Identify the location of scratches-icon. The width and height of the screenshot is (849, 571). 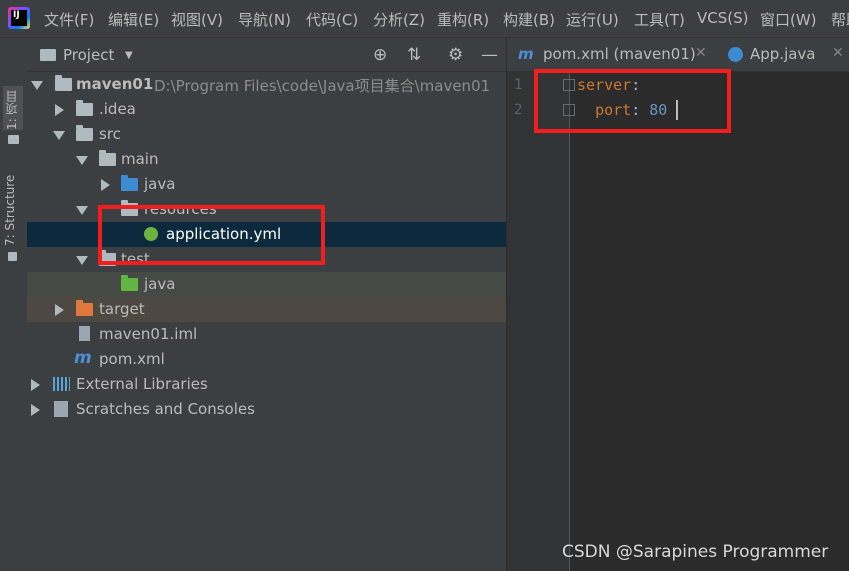
(61, 409).